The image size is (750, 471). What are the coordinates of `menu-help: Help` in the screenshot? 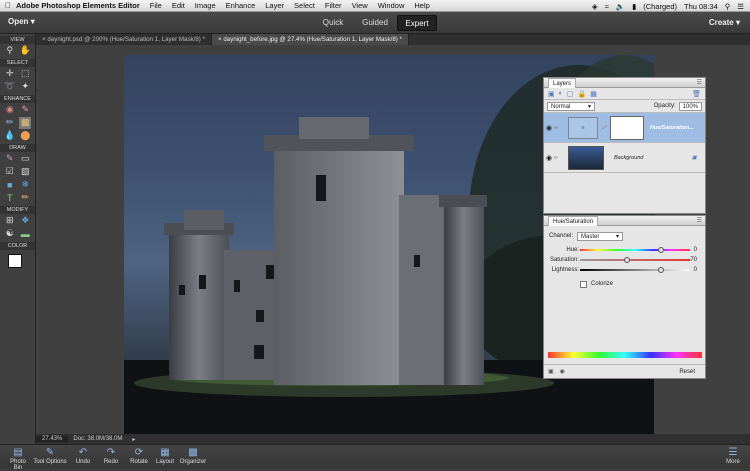 It's located at (421, 5).